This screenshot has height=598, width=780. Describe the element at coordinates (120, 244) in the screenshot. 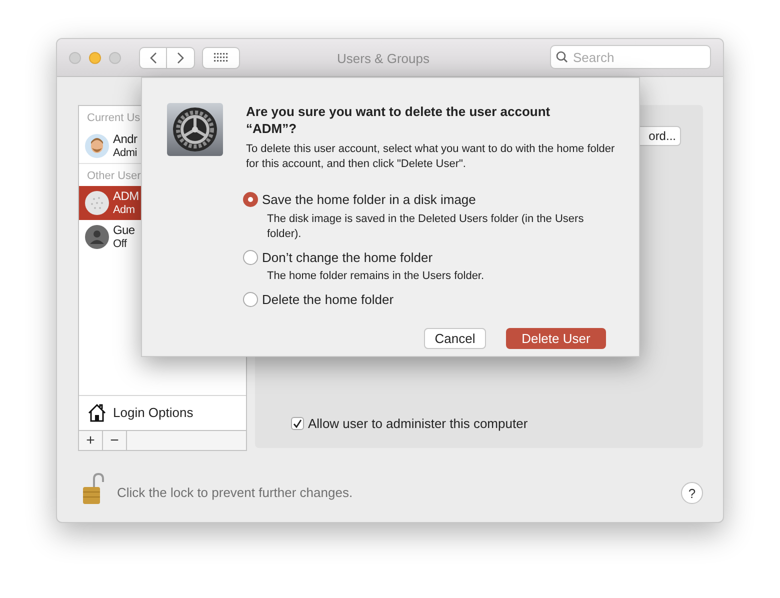

I see `user-role: Off` at that location.